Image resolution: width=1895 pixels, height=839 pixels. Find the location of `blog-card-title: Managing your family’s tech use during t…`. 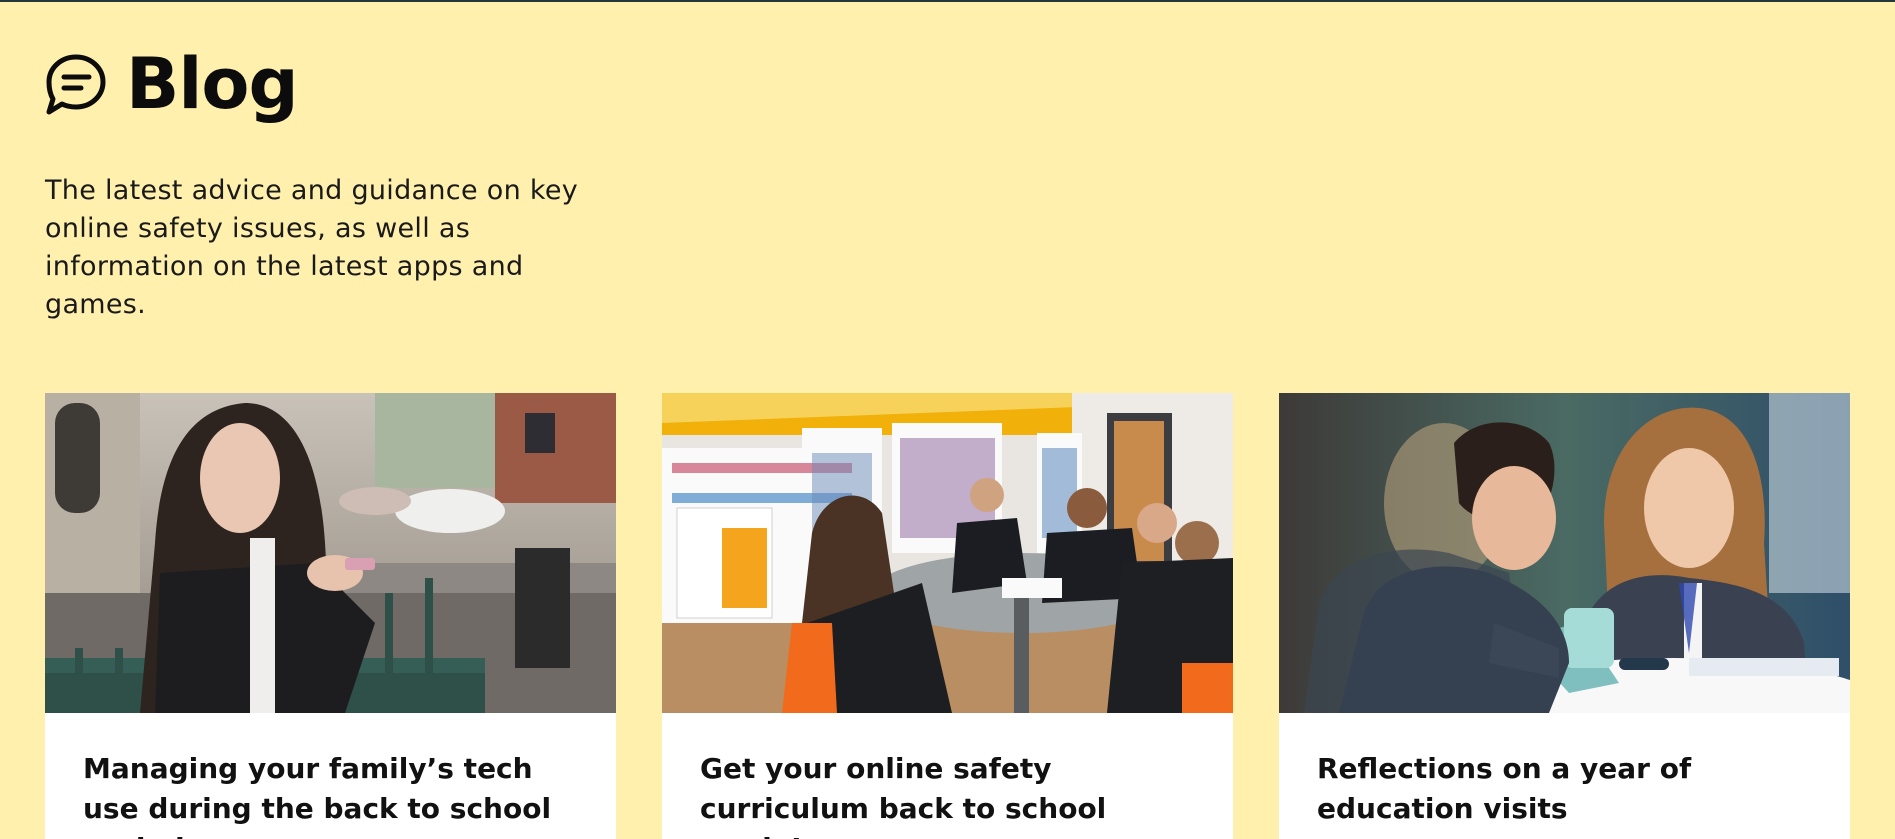

blog-card-title: Managing your family’s tech use during t… is located at coordinates (317, 795).